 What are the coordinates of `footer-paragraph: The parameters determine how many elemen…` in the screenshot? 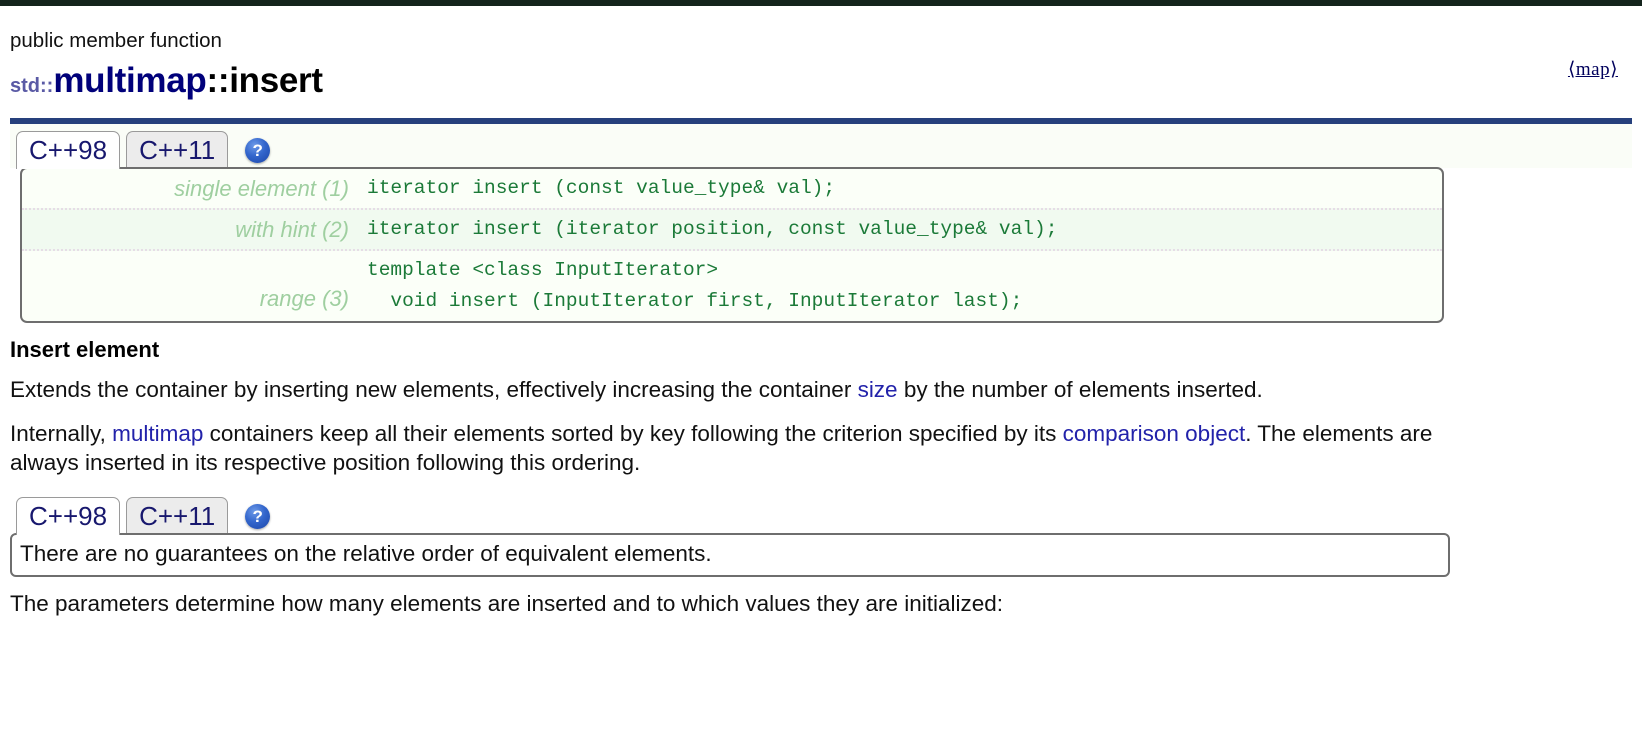 It's located at (507, 603).